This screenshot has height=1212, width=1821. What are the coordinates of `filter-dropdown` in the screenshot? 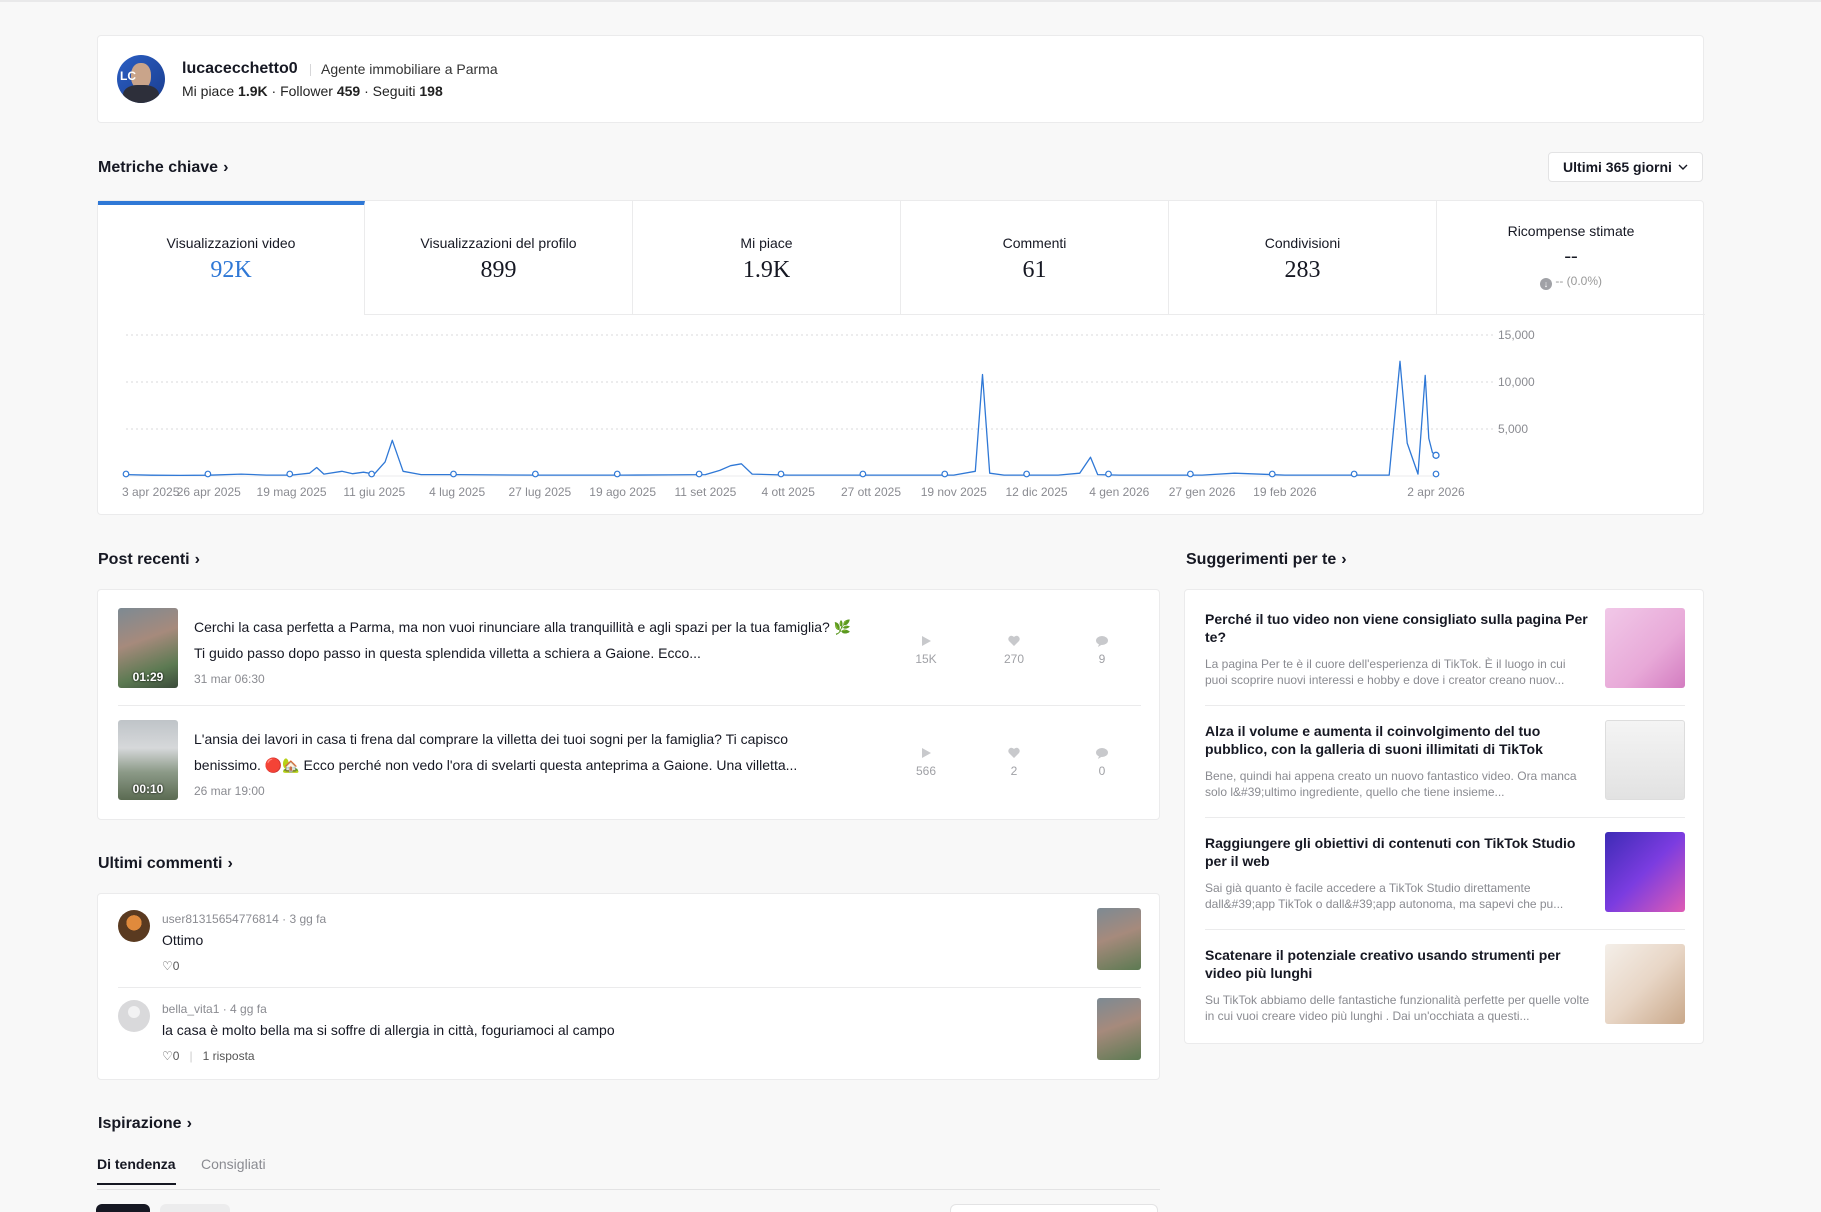 It's located at (1054, 1208).